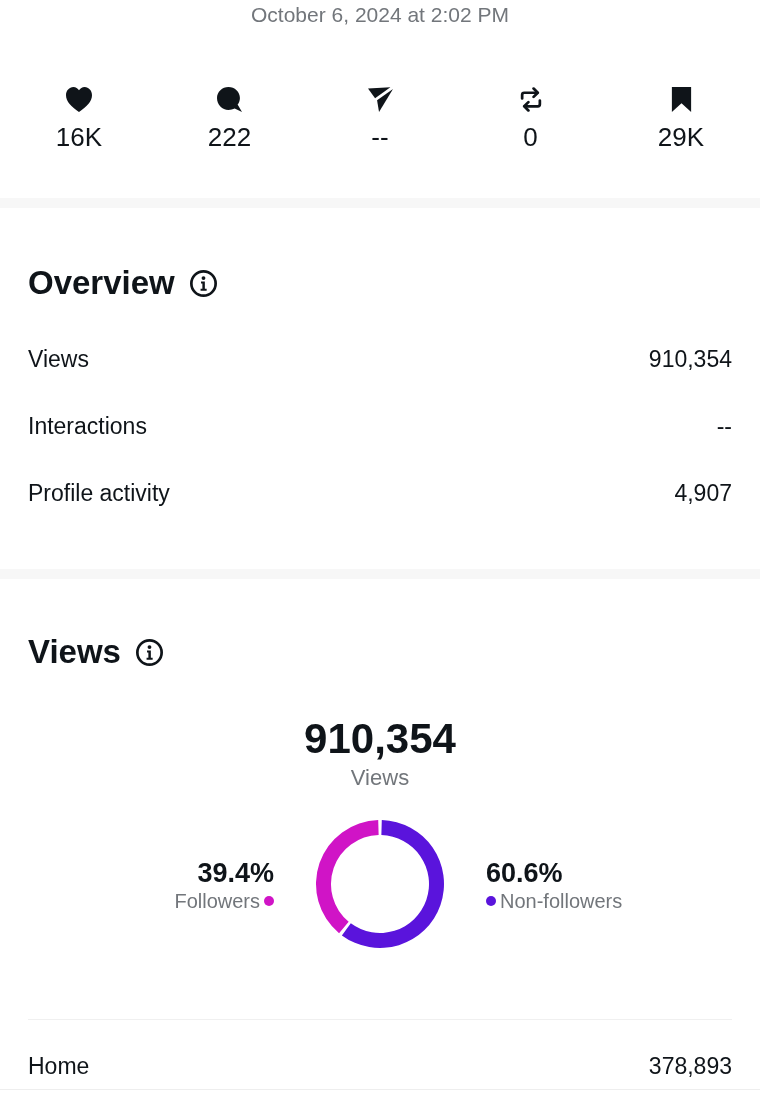 This screenshot has width=760, height=1104. I want to click on legend-label: Non-followers, so click(561, 901).